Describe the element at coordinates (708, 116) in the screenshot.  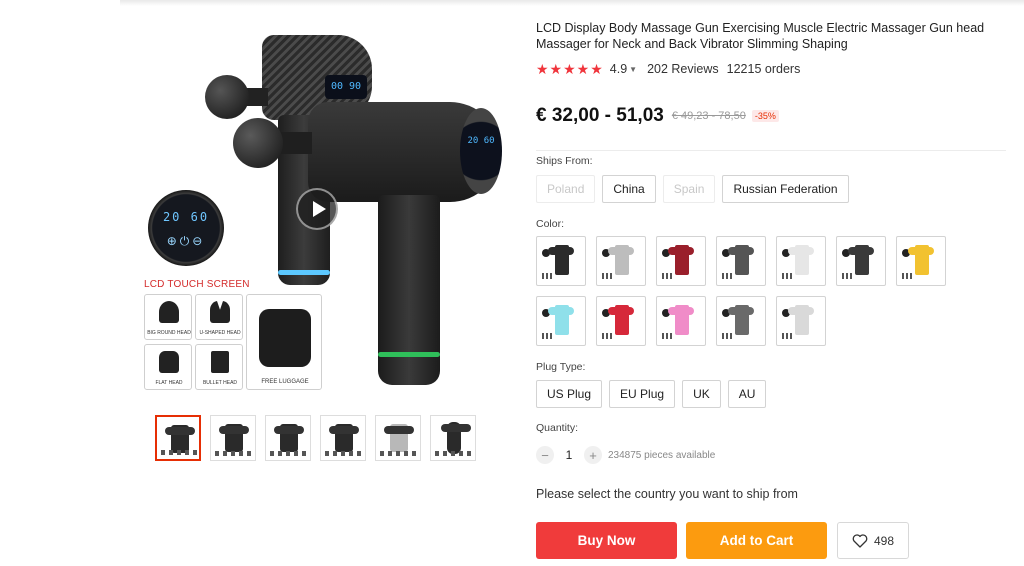
I see `original-price: € 49,23 - 78,50` at that location.